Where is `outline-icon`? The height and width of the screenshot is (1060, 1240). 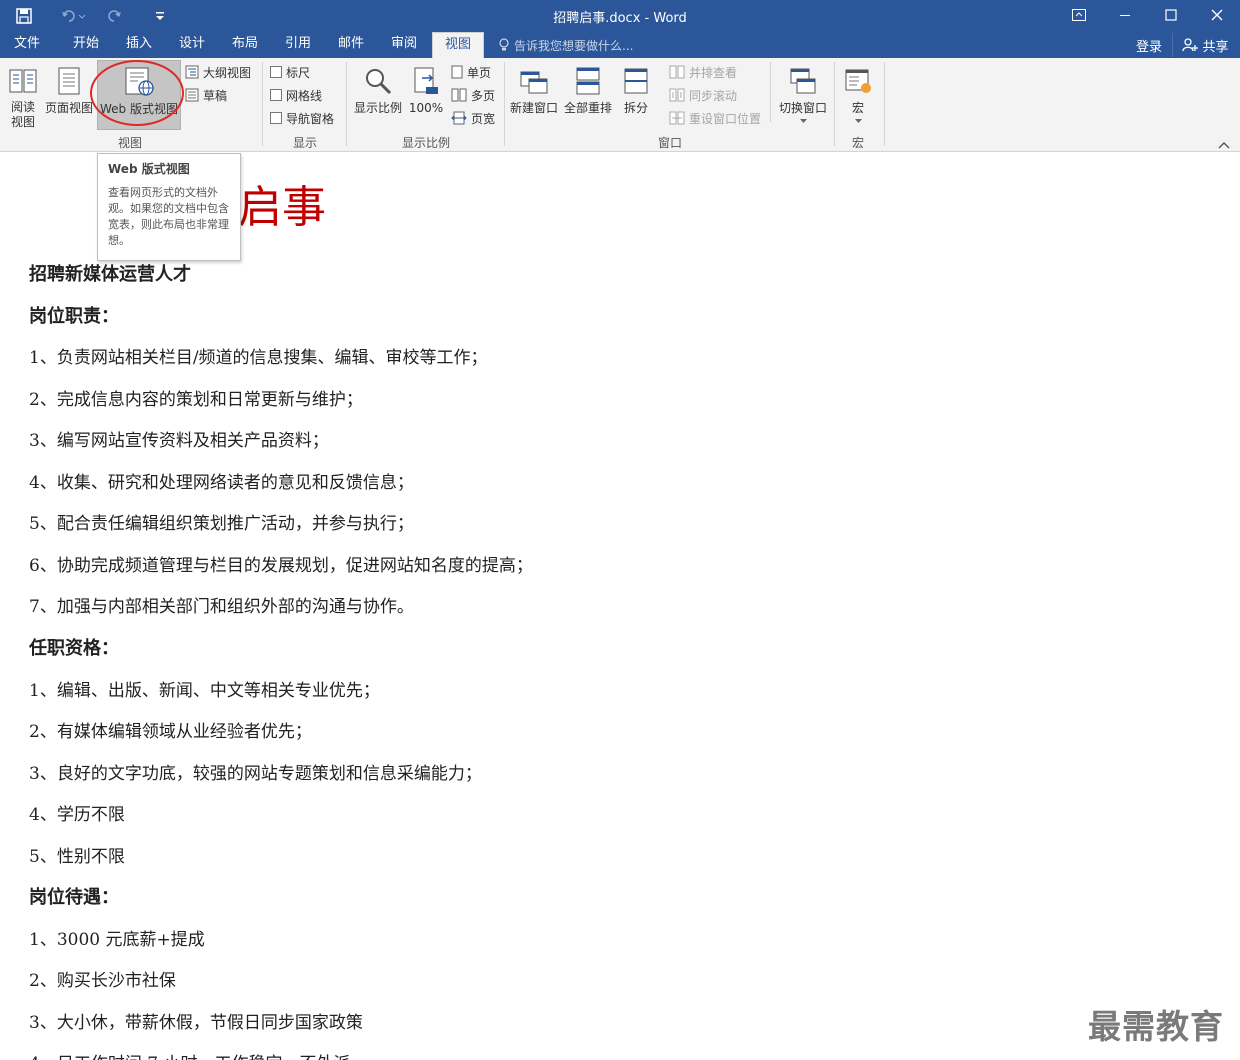 outline-icon is located at coordinates (192, 72).